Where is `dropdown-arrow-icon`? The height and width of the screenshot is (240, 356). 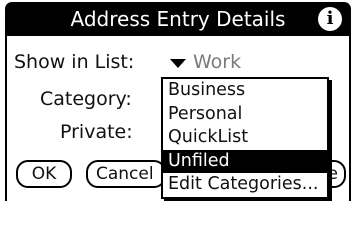
dropdown-arrow-icon is located at coordinates (178, 63).